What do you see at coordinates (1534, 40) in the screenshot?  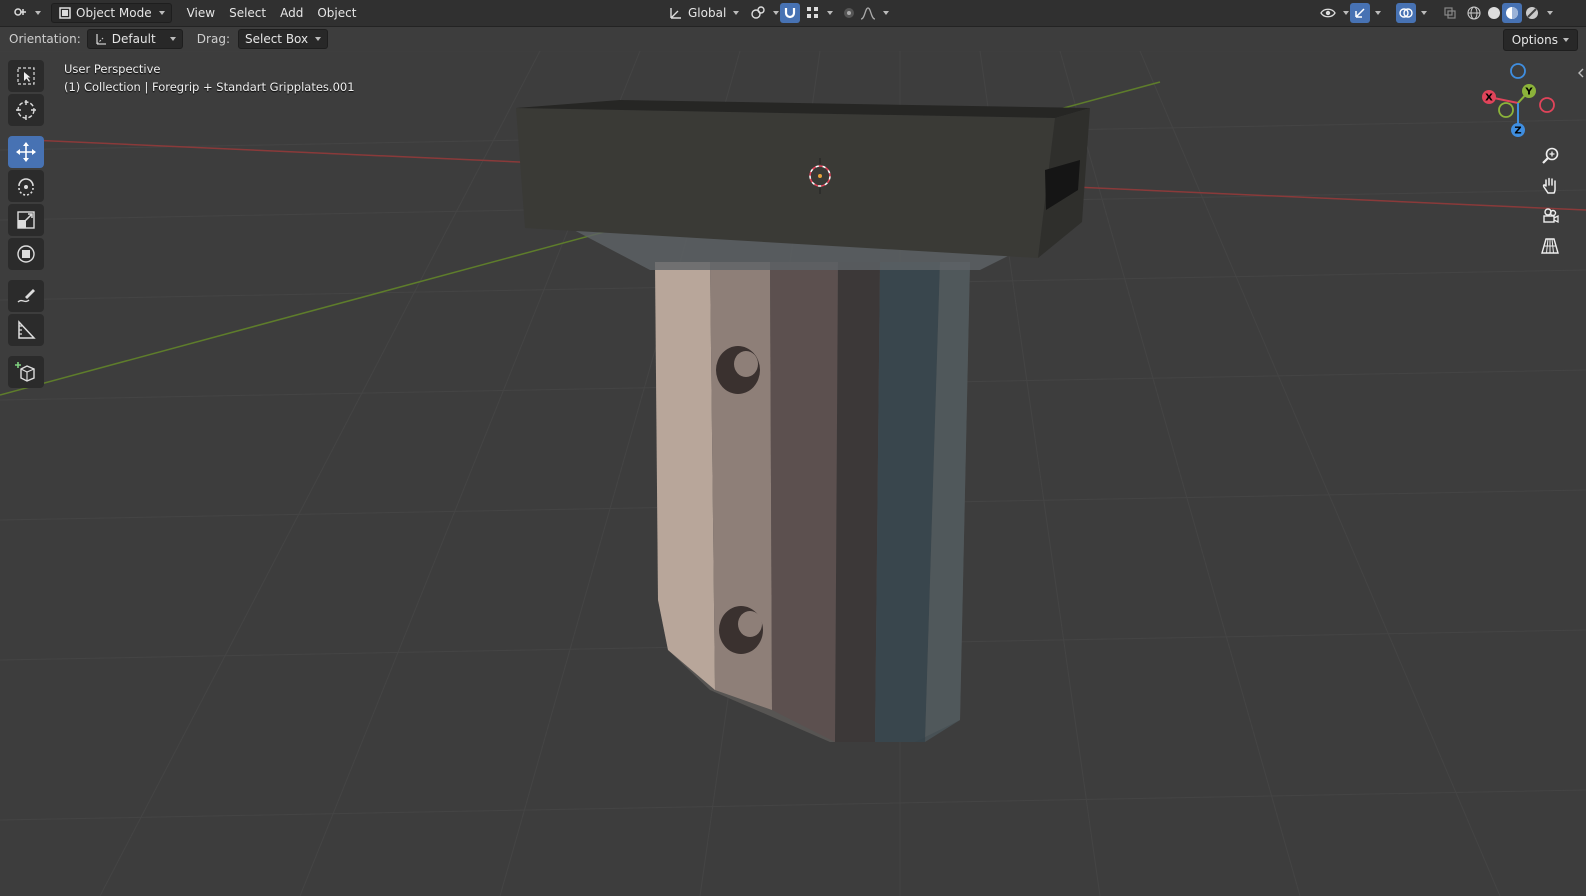 I see `options-label: Options` at bounding box center [1534, 40].